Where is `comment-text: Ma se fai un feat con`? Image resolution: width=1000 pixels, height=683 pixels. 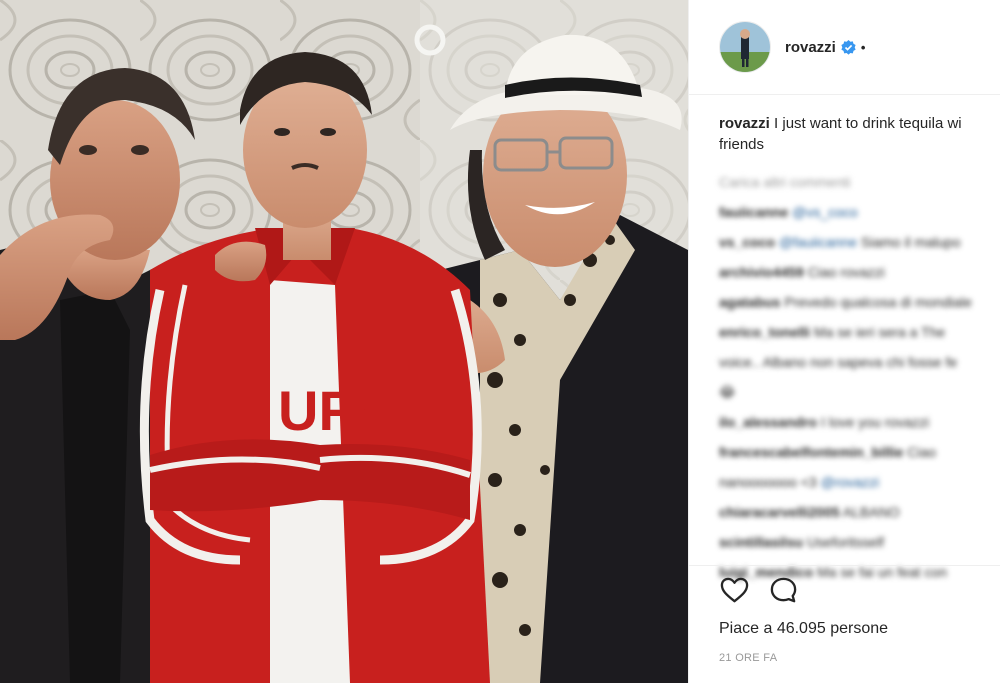
comment-text: Ma se fai un feat con is located at coordinates (882, 572).